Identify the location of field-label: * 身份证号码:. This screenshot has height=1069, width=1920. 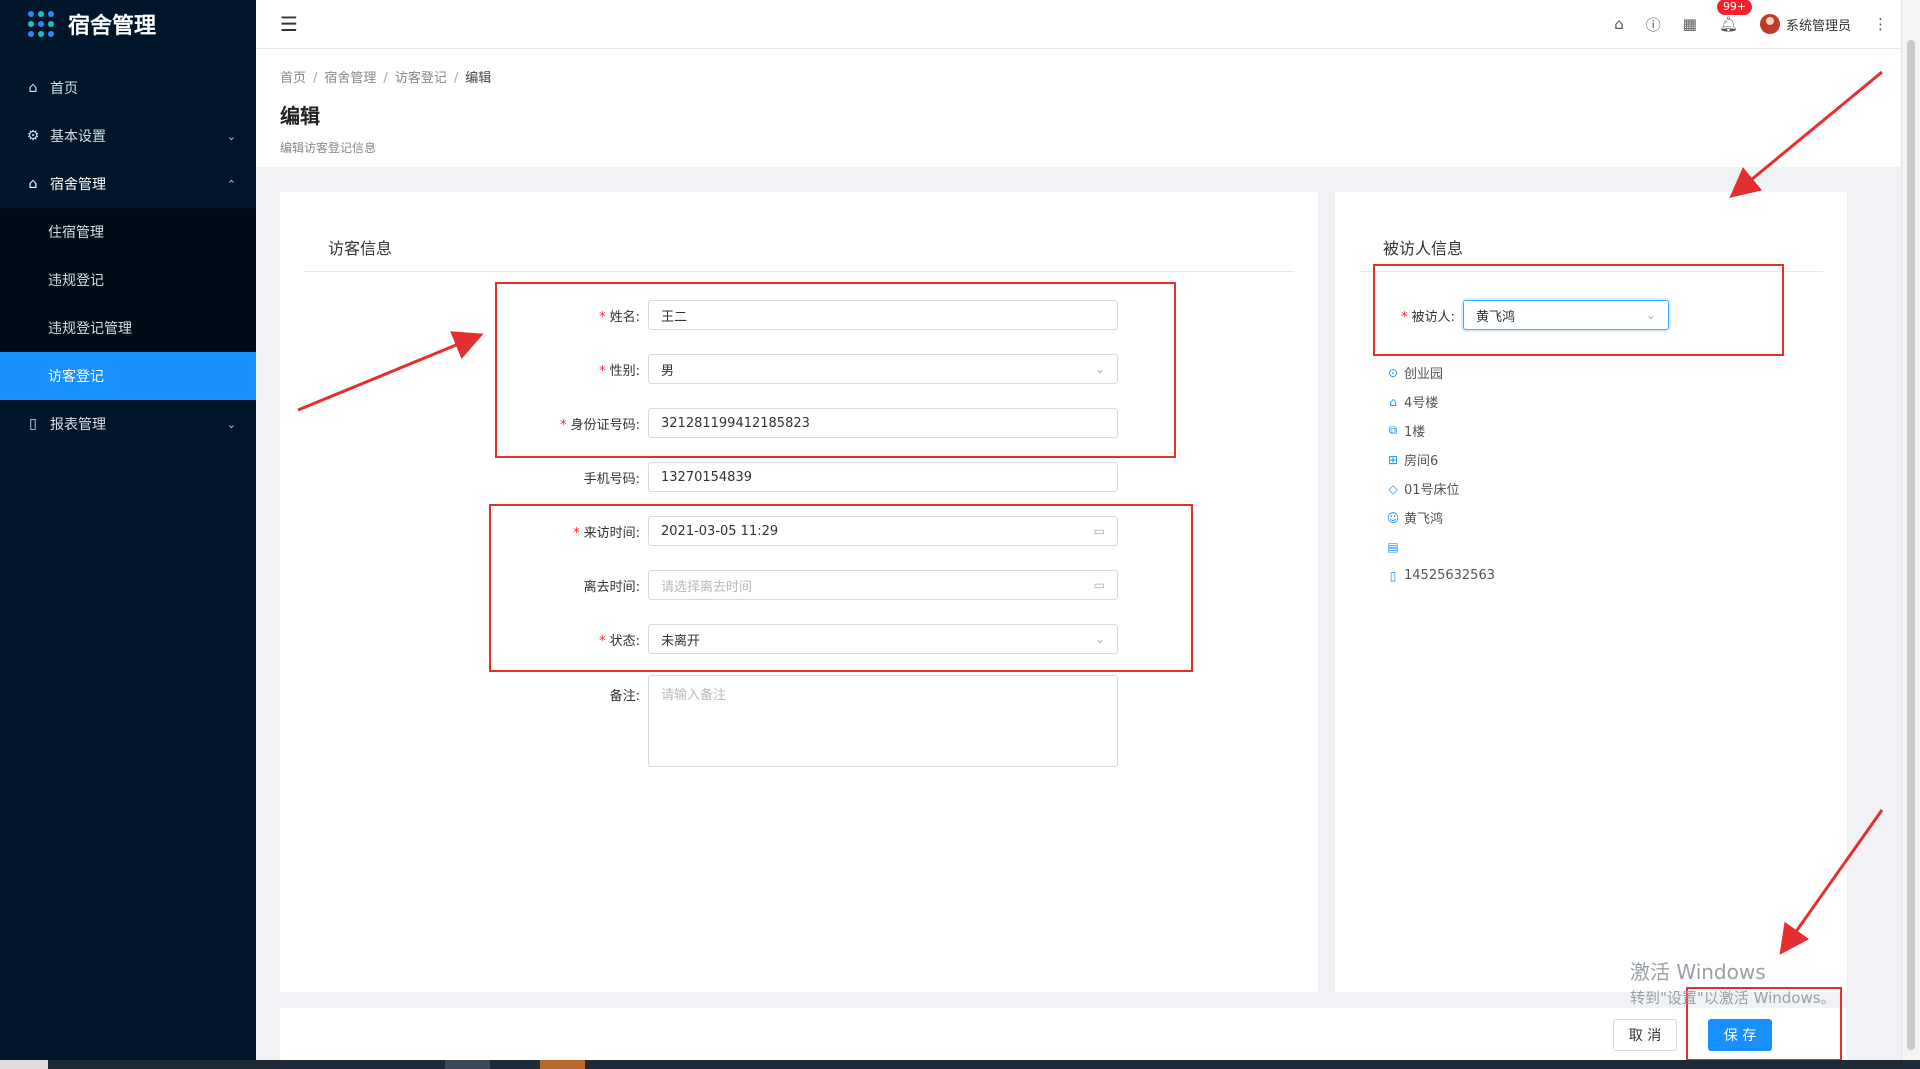
(600, 425).